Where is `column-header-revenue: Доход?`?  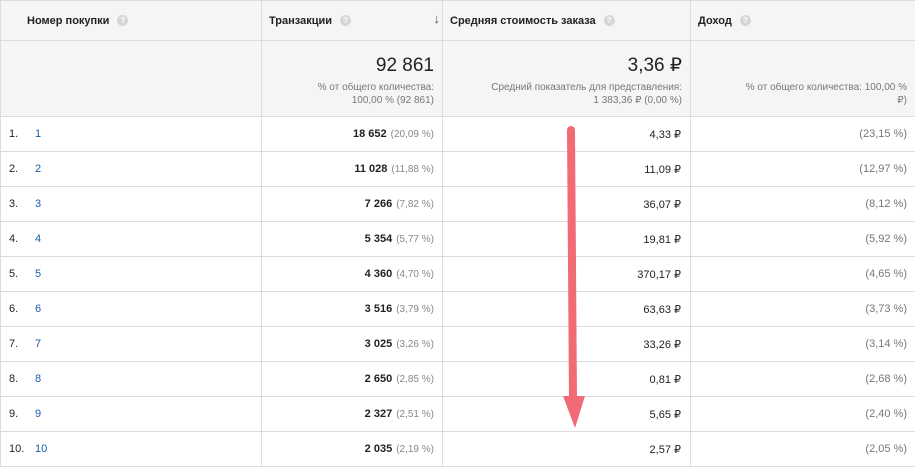
column-header-revenue: Доход? is located at coordinates (802, 20).